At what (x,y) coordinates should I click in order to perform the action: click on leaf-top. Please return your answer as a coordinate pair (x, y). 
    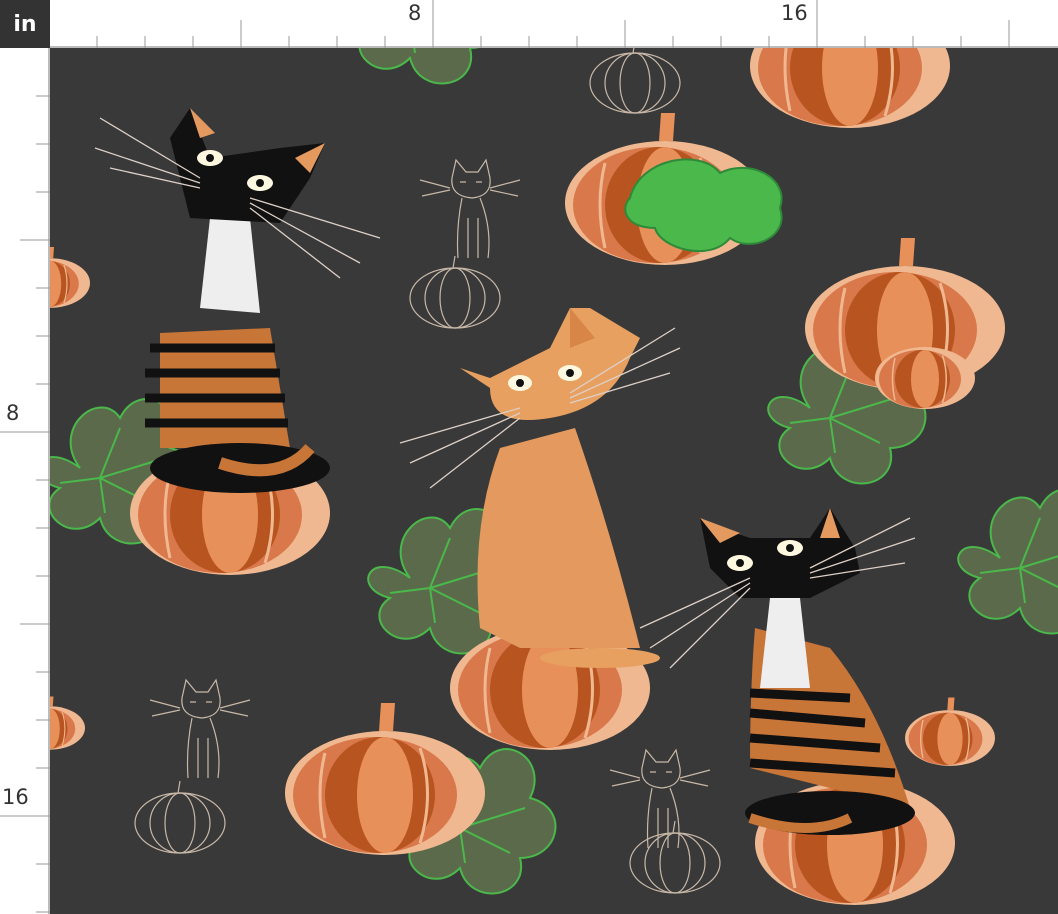
    Looking at the image, I should click on (427, 66).